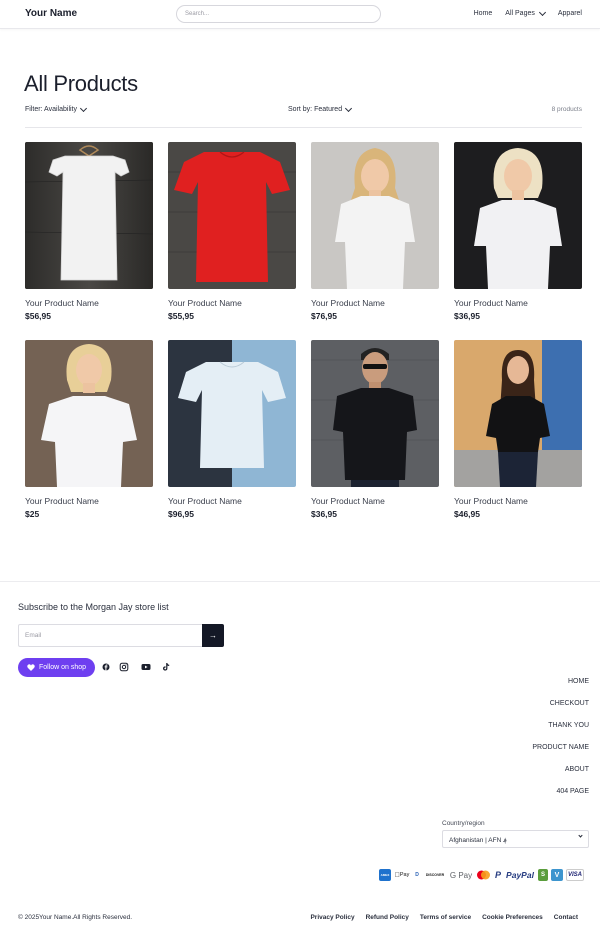  I want to click on sort-label: Sort by: Featured, so click(315, 109).